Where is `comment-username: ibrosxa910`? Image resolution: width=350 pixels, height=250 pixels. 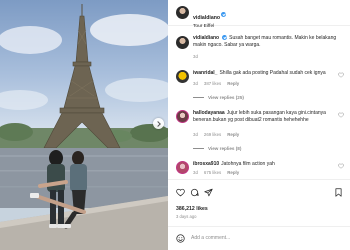 comment-username: ibrosxa910 is located at coordinates (206, 164).